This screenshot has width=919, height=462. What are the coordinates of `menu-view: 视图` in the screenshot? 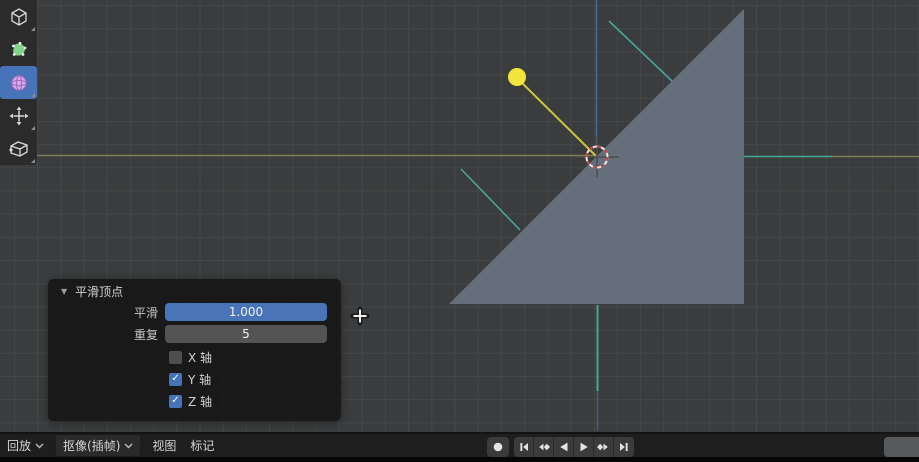 It's located at (164, 445).